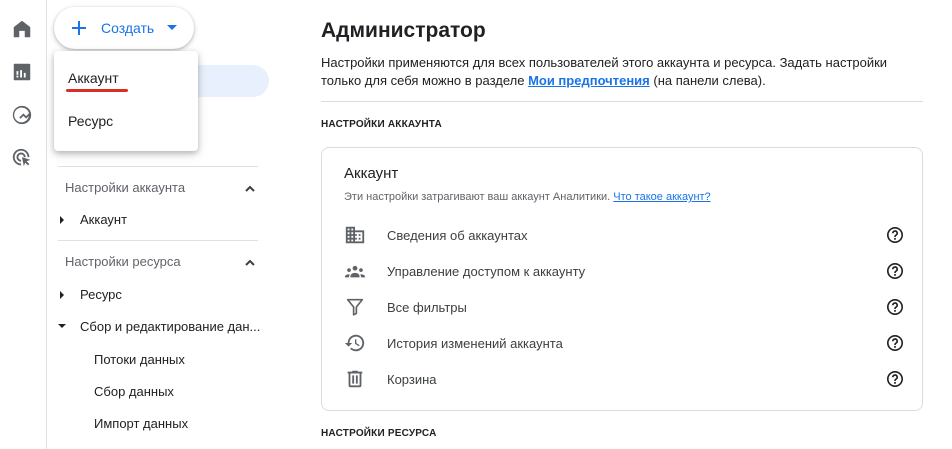 The height and width of the screenshot is (449, 952). I want to click on chevron-down-icon, so click(172, 27).